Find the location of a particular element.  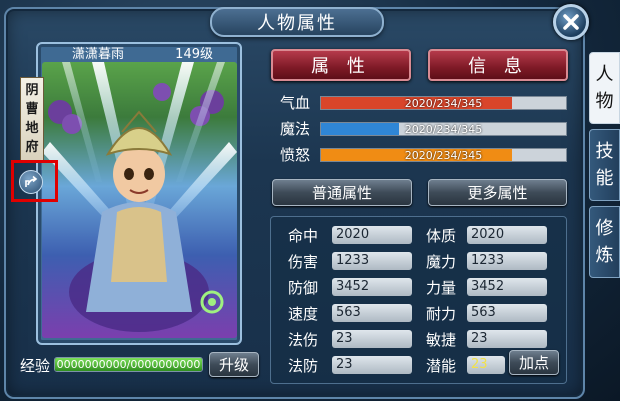

mp-bar: 2020/234/345 is located at coordinates (443, 129).